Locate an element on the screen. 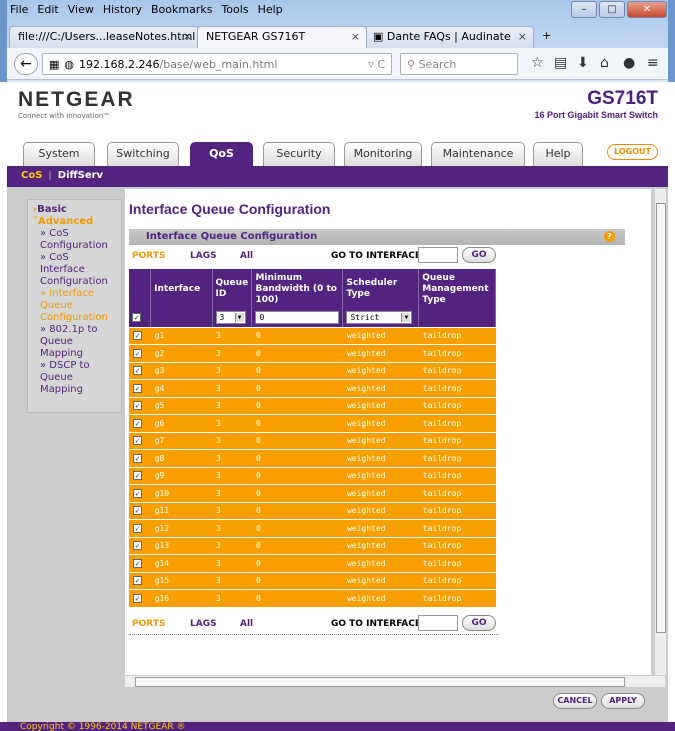  tab-switching: Switching is located at coordinates (143, 154).